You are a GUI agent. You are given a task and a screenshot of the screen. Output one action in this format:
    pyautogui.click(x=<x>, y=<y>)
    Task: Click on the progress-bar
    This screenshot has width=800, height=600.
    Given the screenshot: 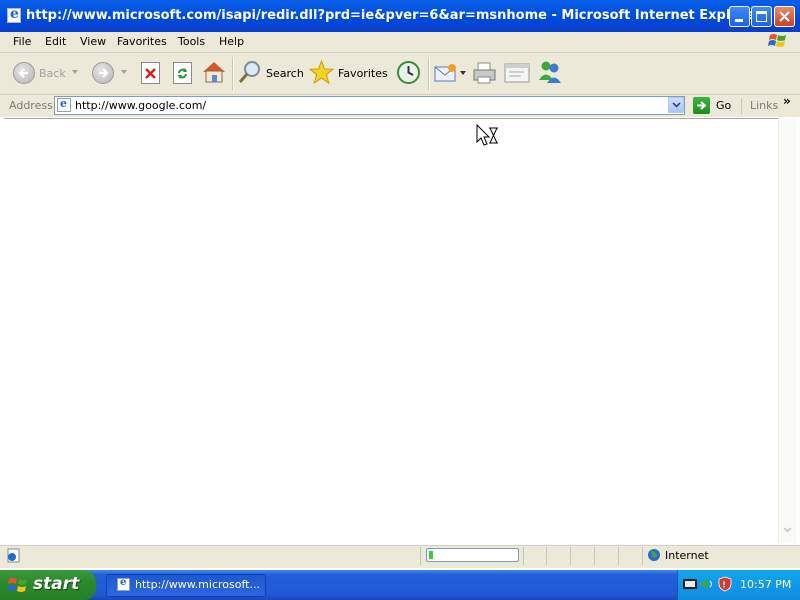 What is the action you would take?
    pyautogui.click(x=472, y=555)
    